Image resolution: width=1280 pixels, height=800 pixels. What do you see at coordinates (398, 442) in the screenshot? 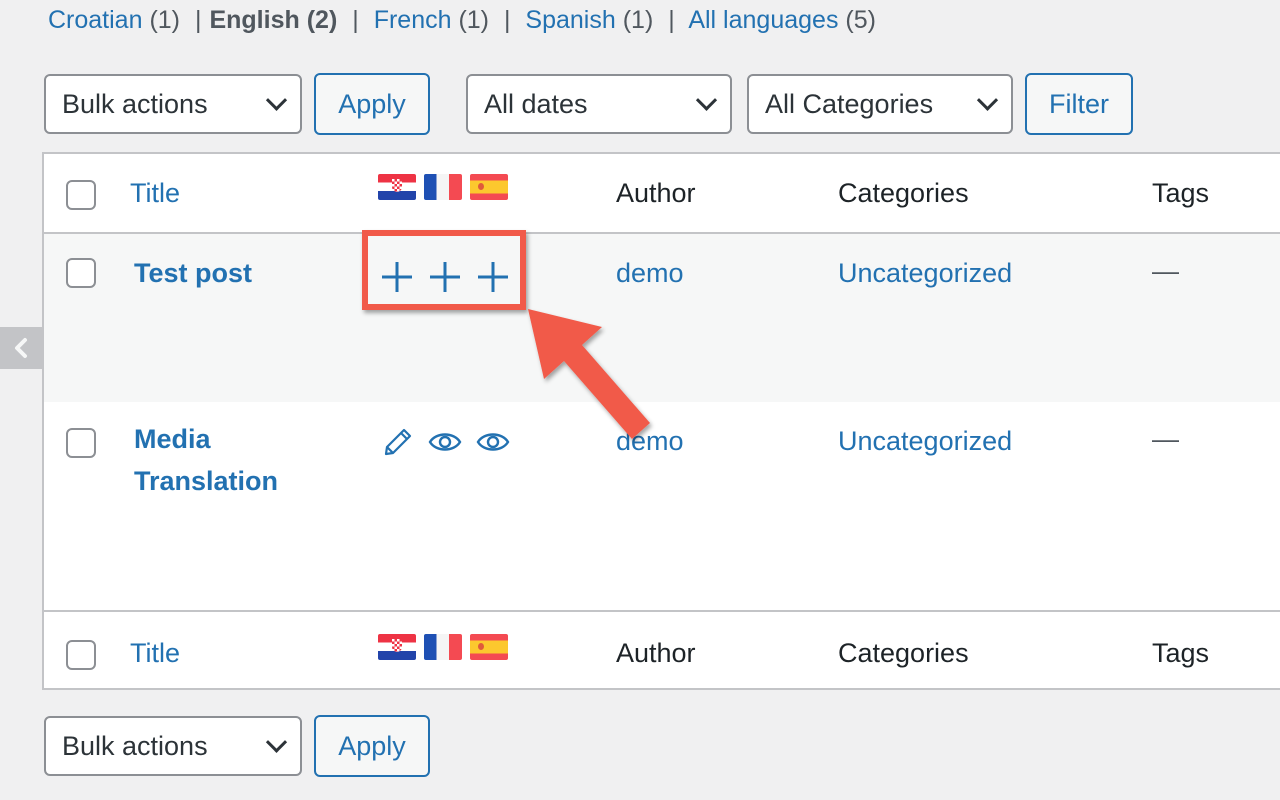
I see `edit-translation-croatian-pencil-icon` at bounding box center [398, 442].